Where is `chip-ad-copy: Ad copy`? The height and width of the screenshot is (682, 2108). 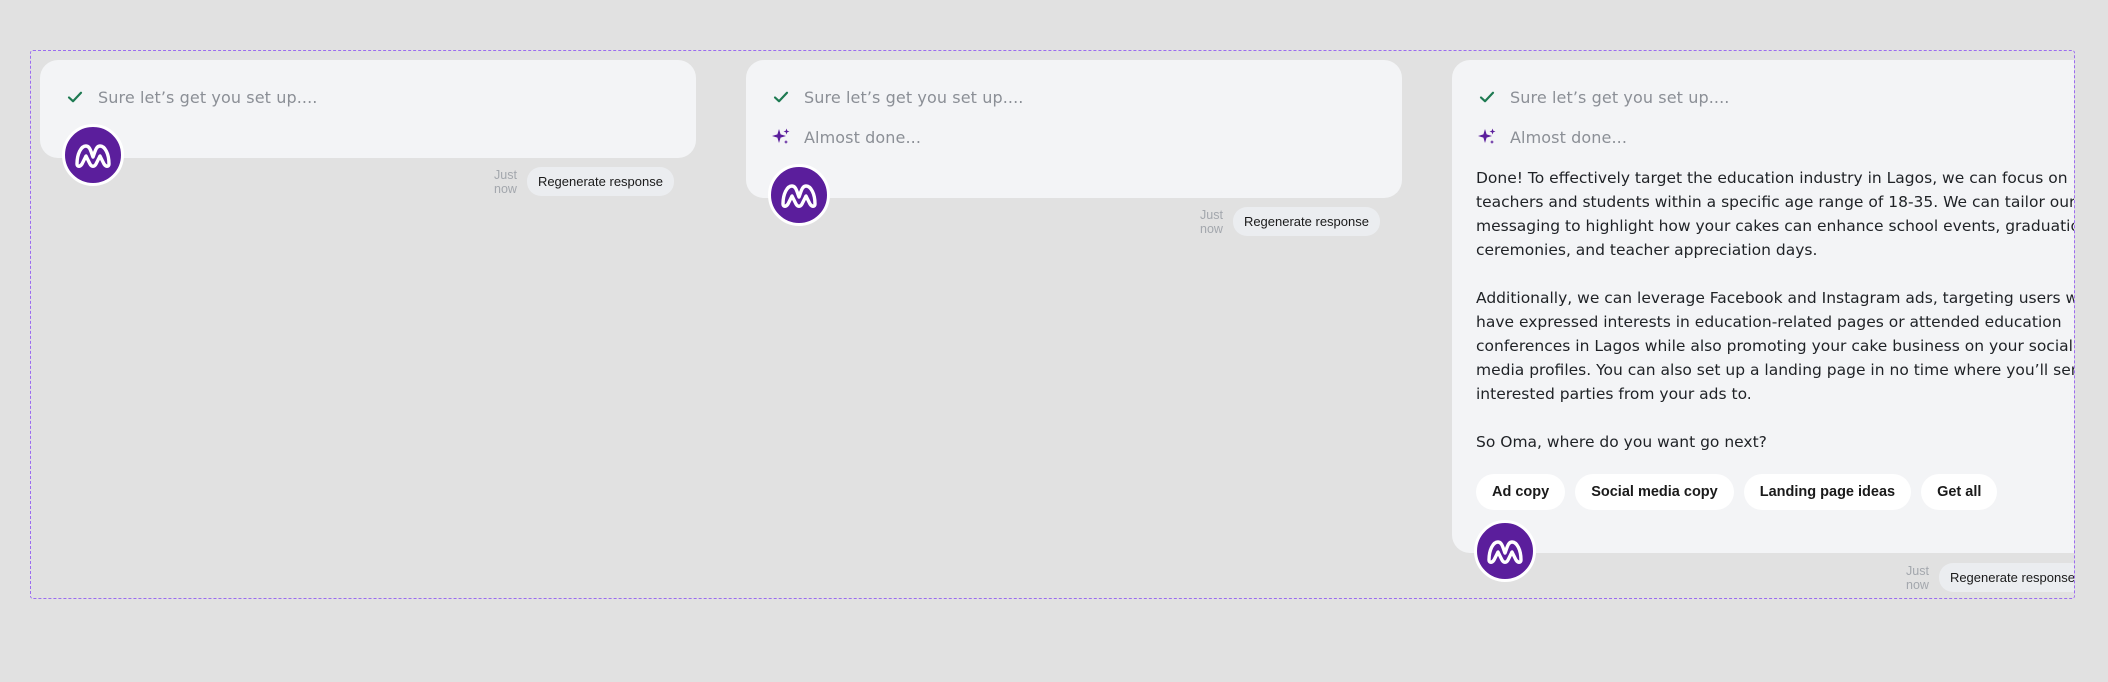 chip-ad-copy: Ad copy is located at coordinates (1521, 492).